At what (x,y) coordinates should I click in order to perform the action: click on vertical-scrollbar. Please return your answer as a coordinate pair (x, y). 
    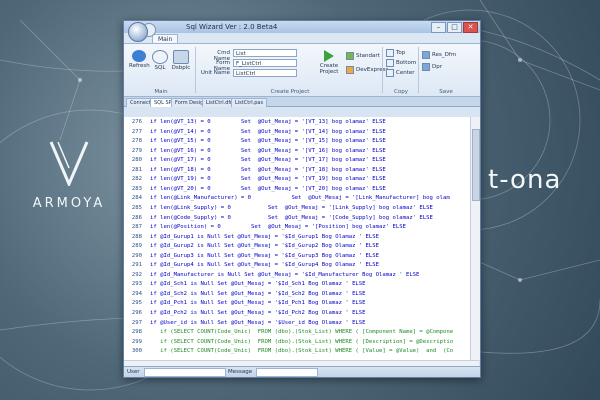
    Looking at the image, I should click on (475, 238).